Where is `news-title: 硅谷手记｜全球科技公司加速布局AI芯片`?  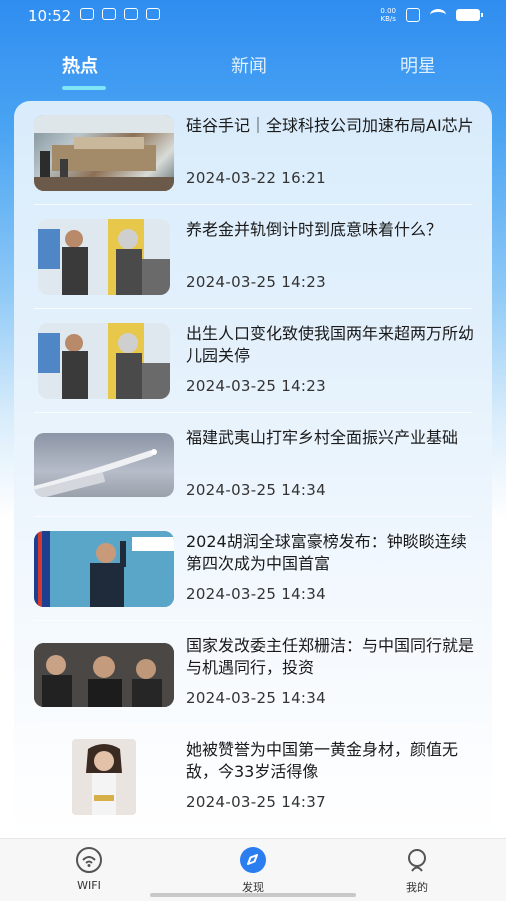
news-title: 硅谷手记｜全球科技公司加速布局AI芯片 is located at coordinates (330, 125).